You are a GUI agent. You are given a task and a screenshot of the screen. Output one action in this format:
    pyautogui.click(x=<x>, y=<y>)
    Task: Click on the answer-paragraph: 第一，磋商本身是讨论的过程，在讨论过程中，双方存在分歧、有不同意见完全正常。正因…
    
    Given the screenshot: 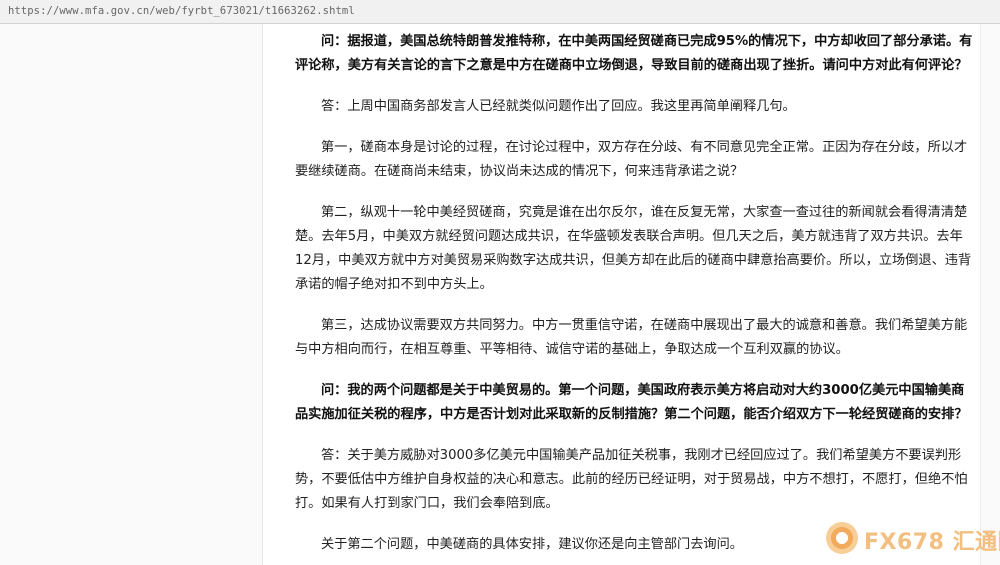 What is the action you would take?
    pyautogui.click(x=631, y=159)
    